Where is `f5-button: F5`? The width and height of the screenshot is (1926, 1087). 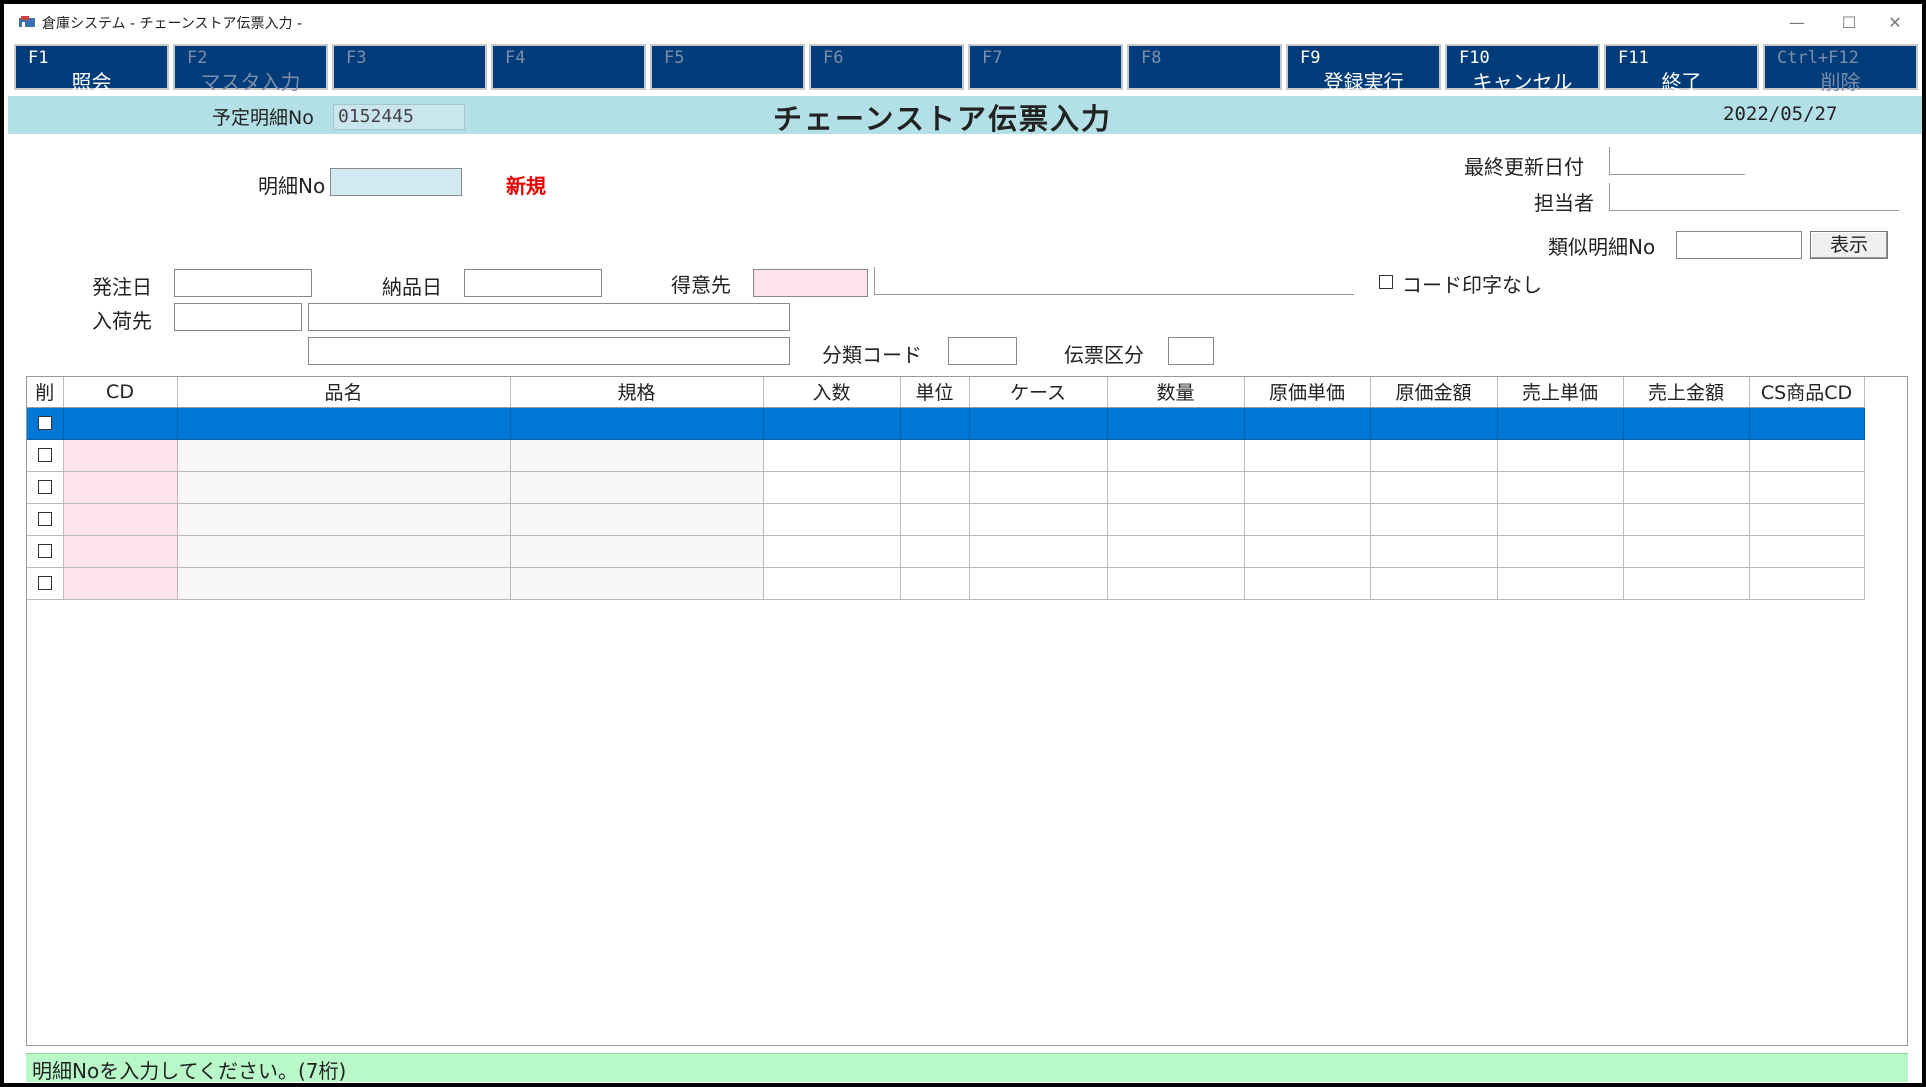
f5-button: F5 is located at coordinates (727, 67).